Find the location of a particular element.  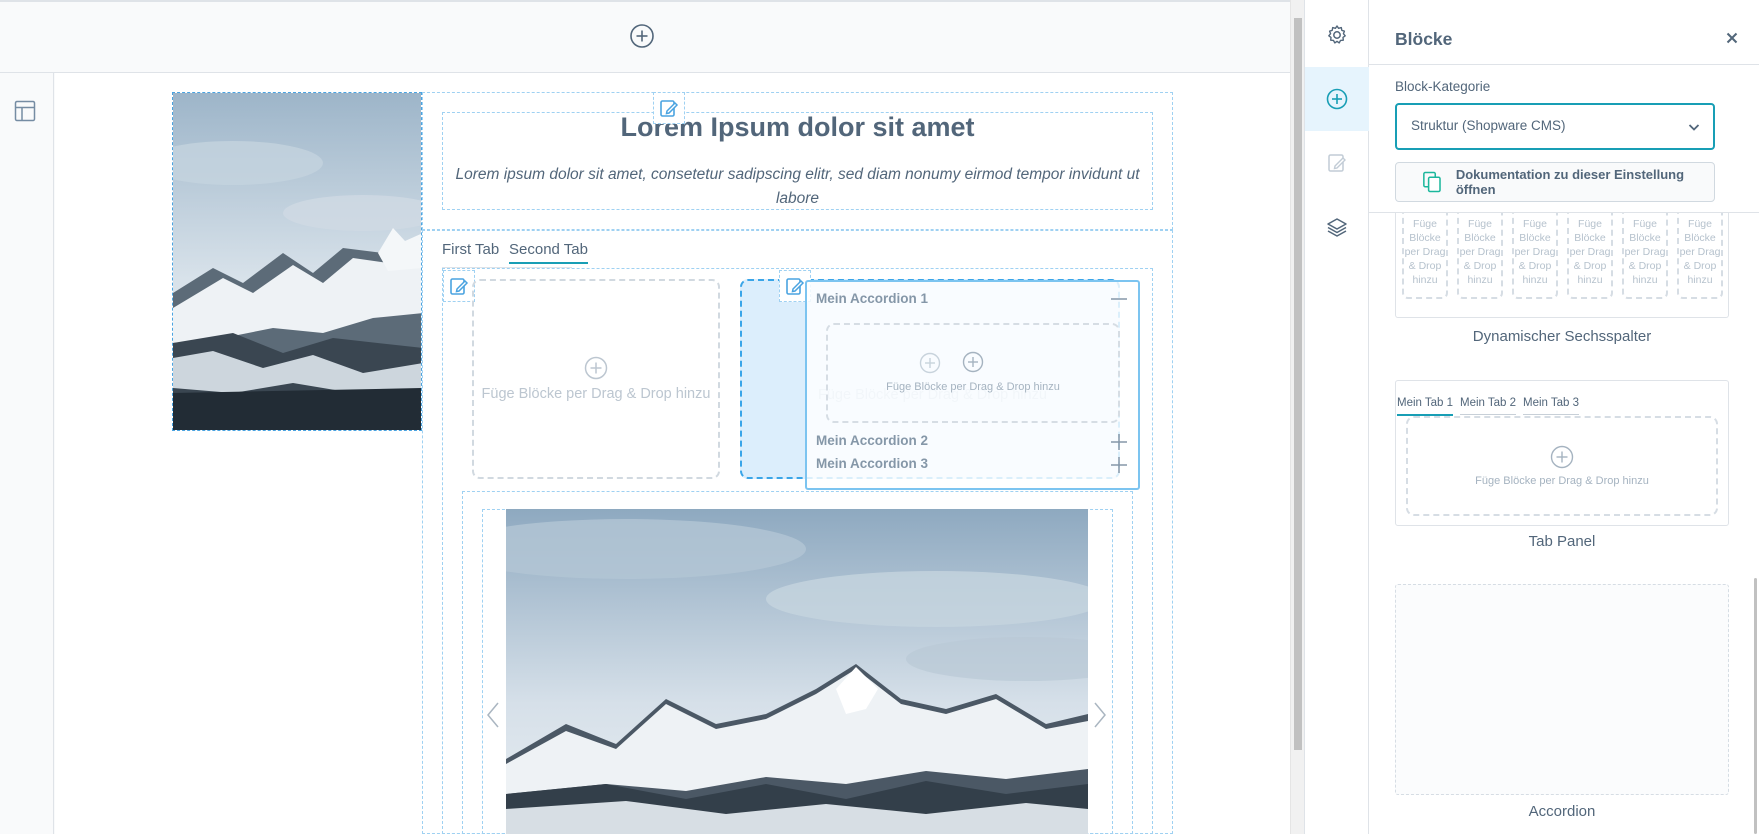

rail-settings-button is located at coordinates (1337, 35).